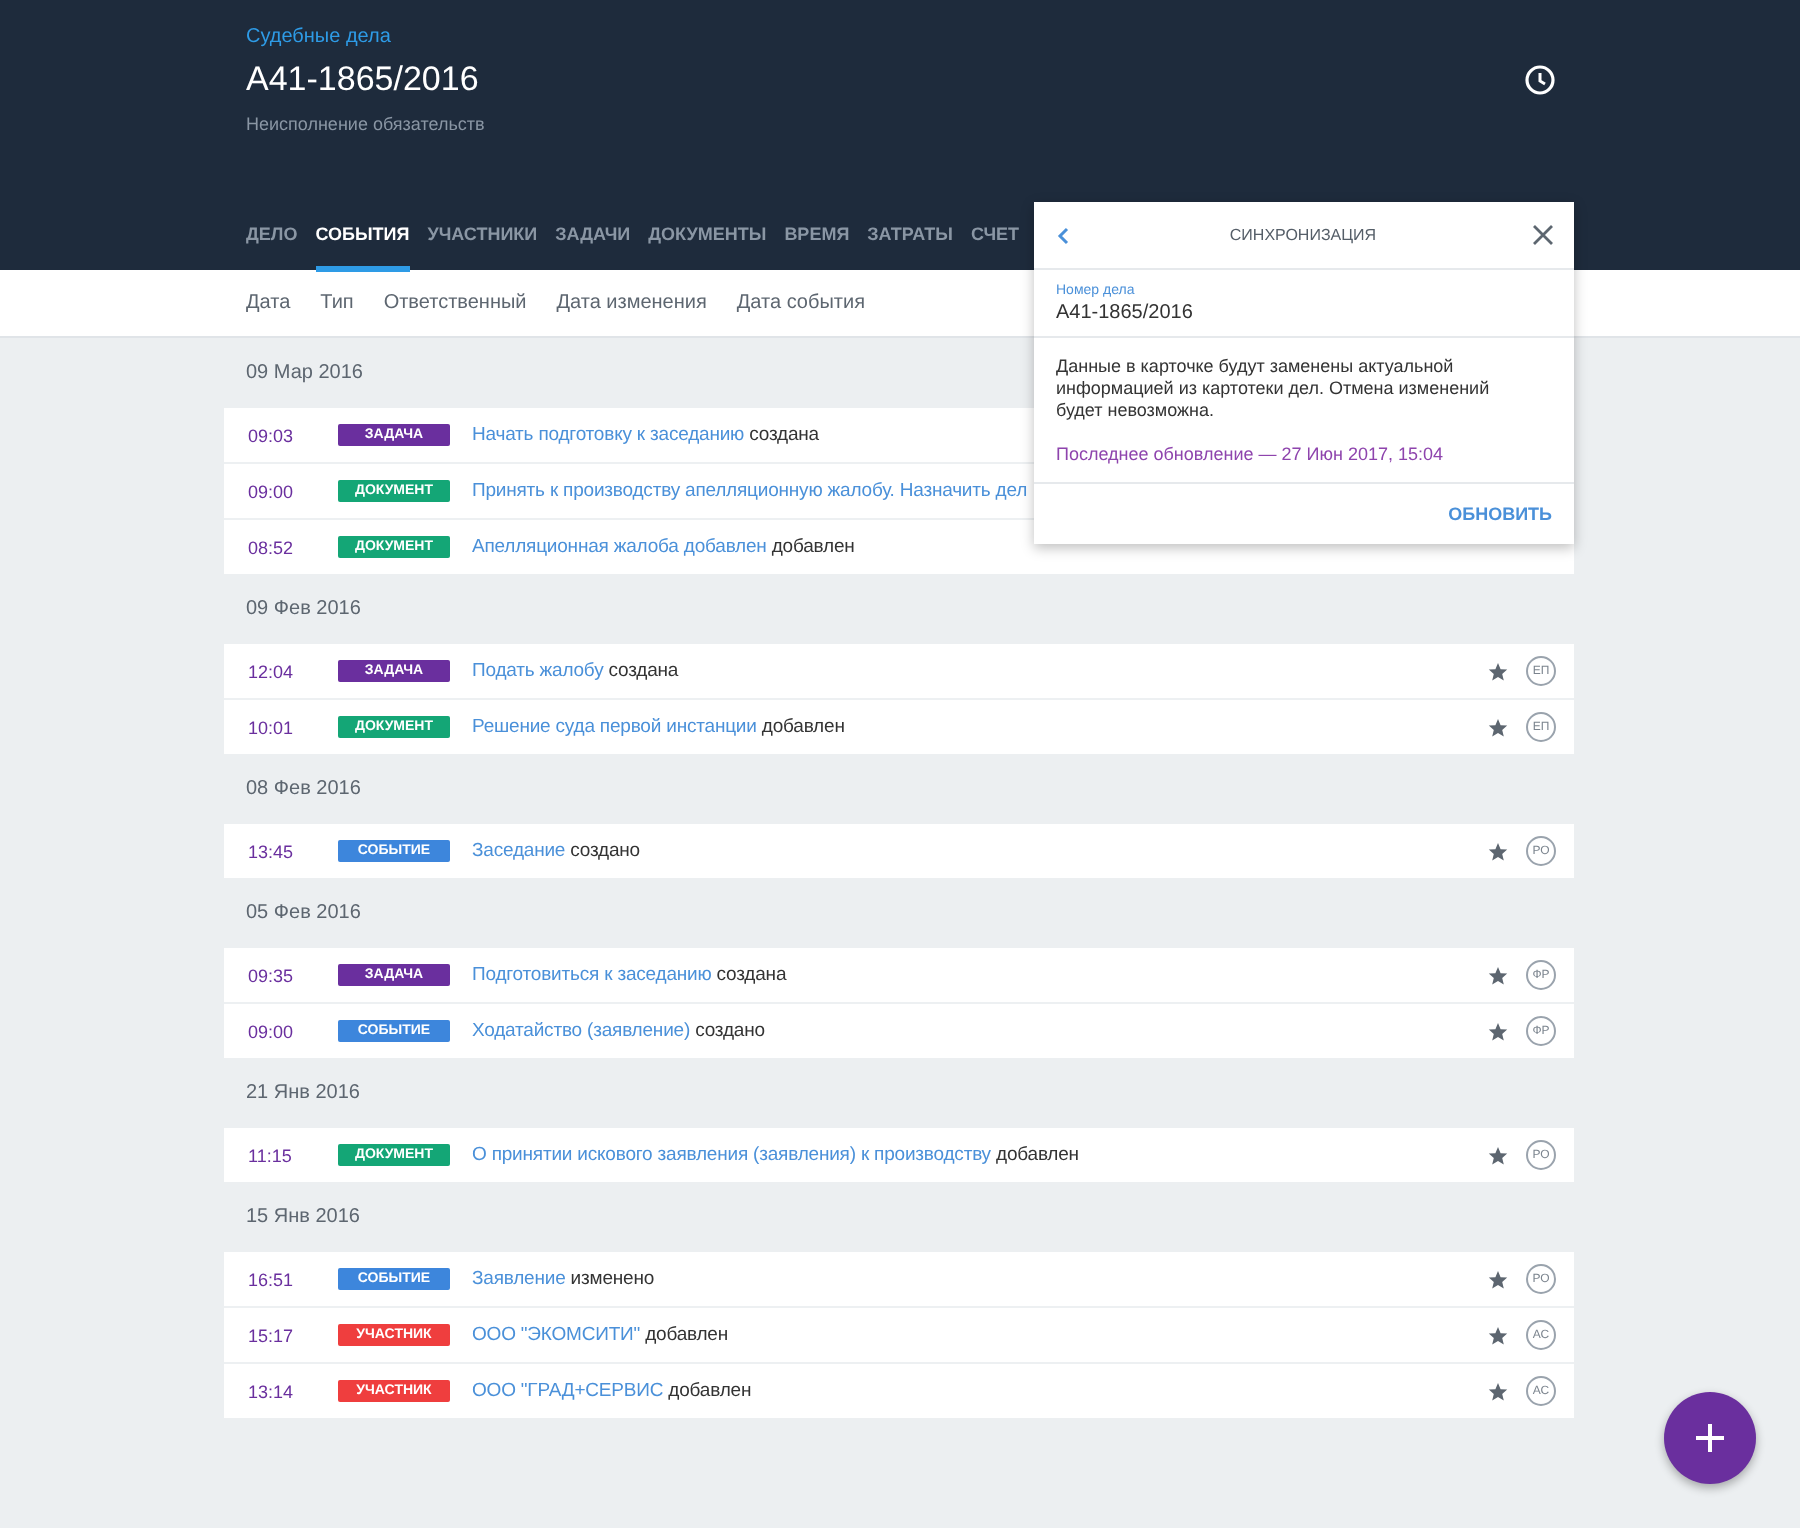 Image resolution: width=1800 pixels, height=1528 pixels. Describe the element at coordinates (337, 303) in the screenshot. I see `sort-option: Тип` at that location.